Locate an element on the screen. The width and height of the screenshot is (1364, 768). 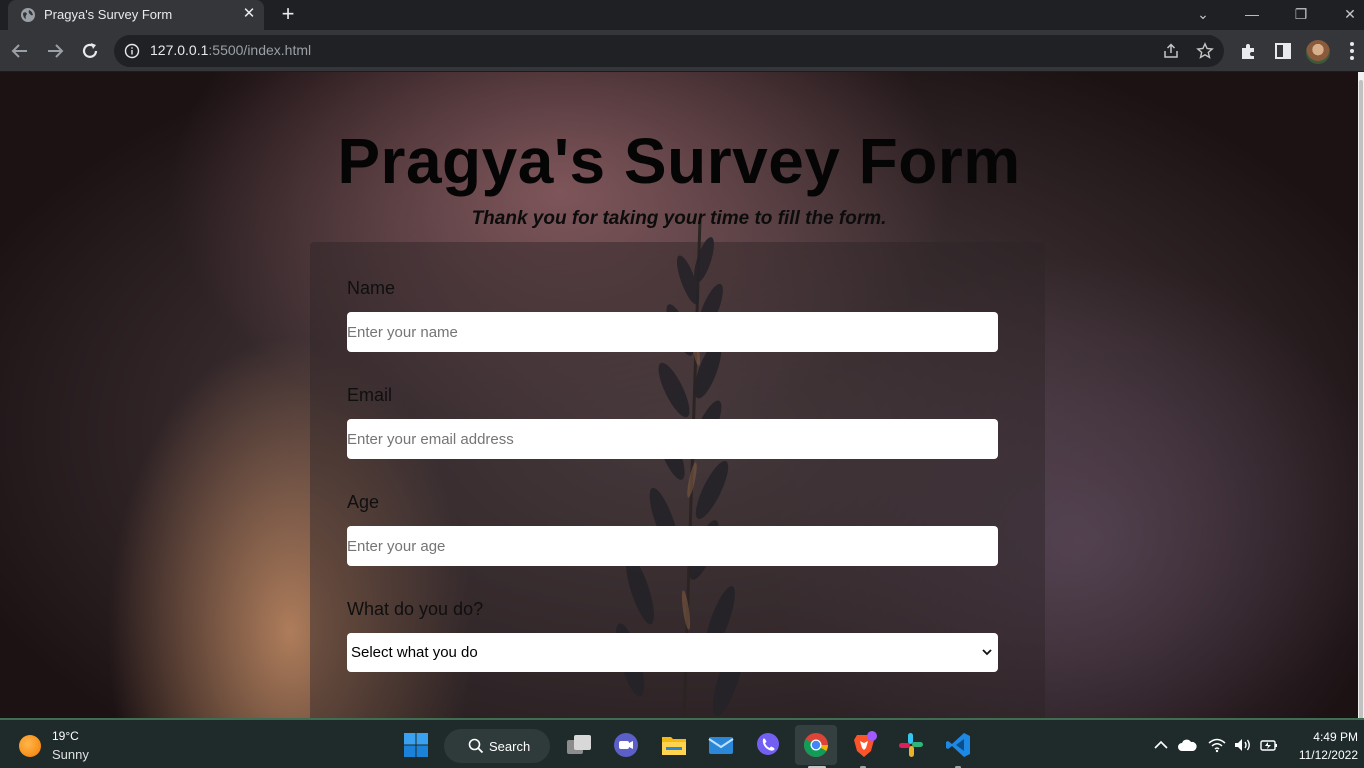
file-explorer-icon is located at coordinates (674, 745).